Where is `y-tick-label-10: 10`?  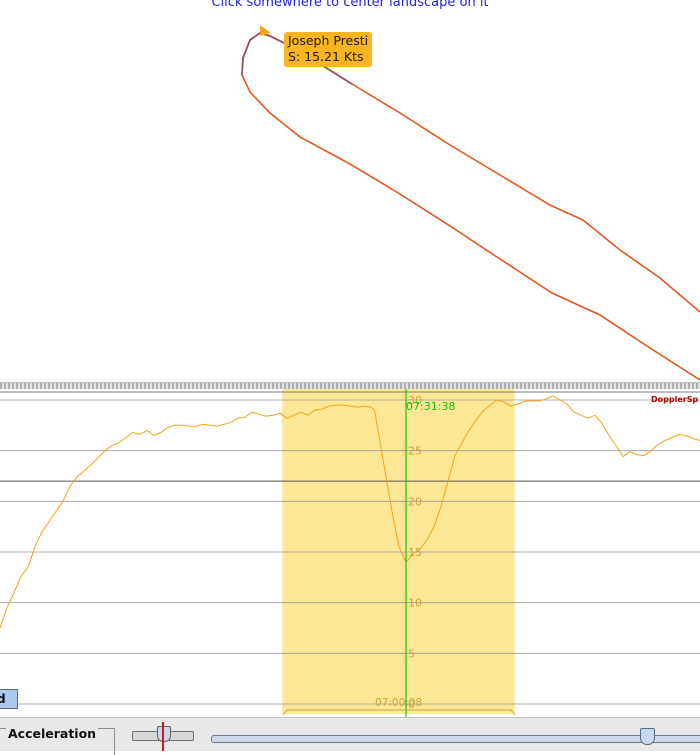 y-tick-label-10: 10 is located at coordinates (415, 603).